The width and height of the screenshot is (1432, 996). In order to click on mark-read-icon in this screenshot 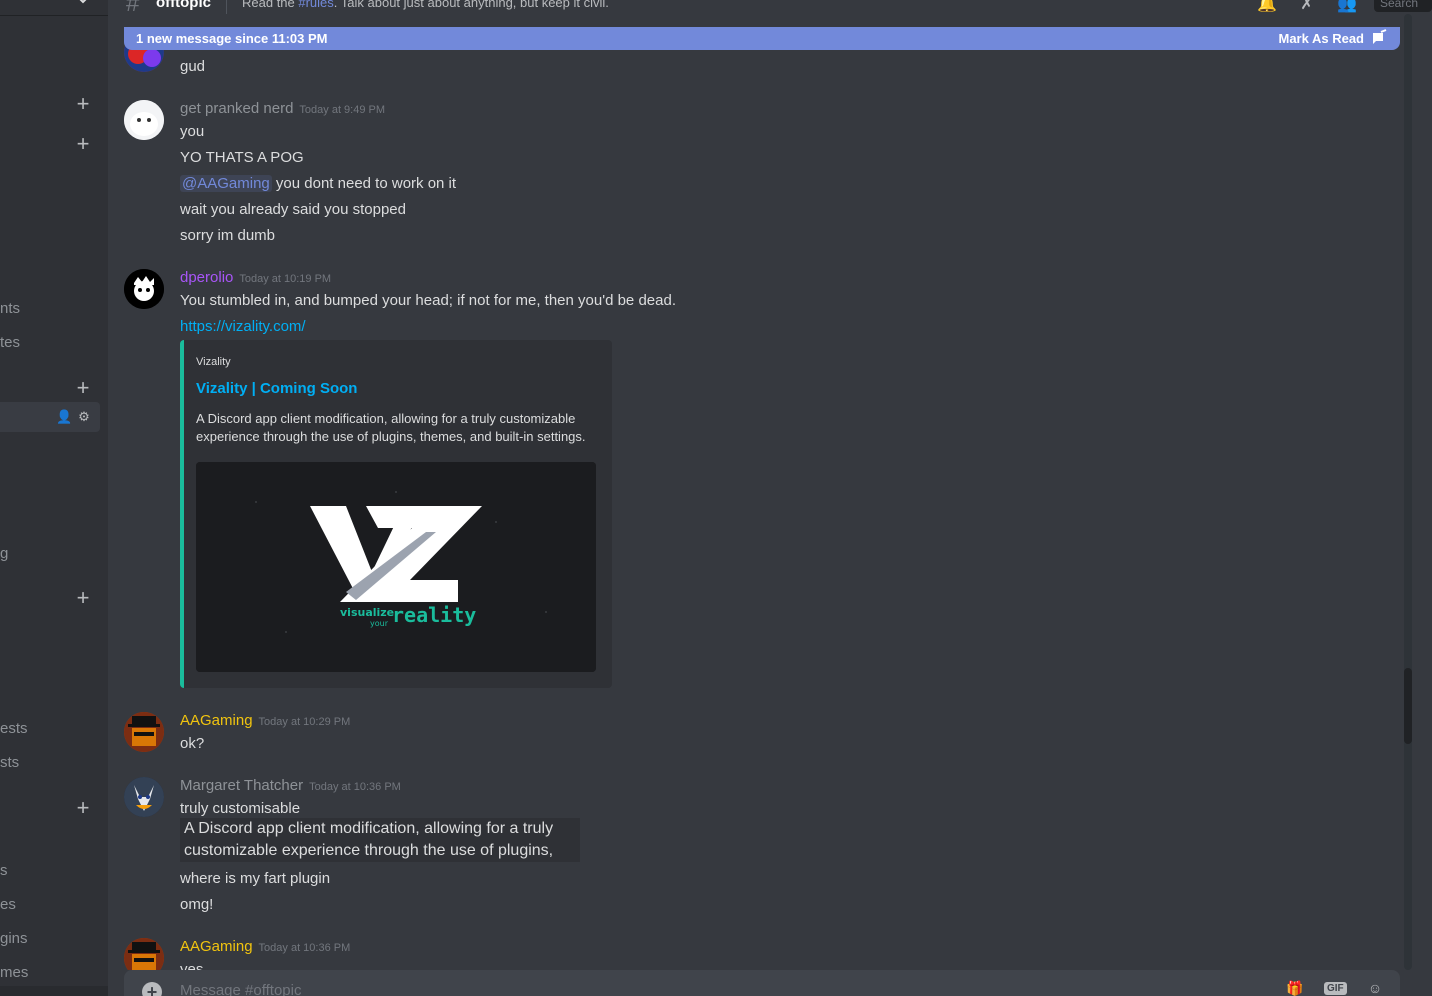, I will do `click(1379, 38)`.